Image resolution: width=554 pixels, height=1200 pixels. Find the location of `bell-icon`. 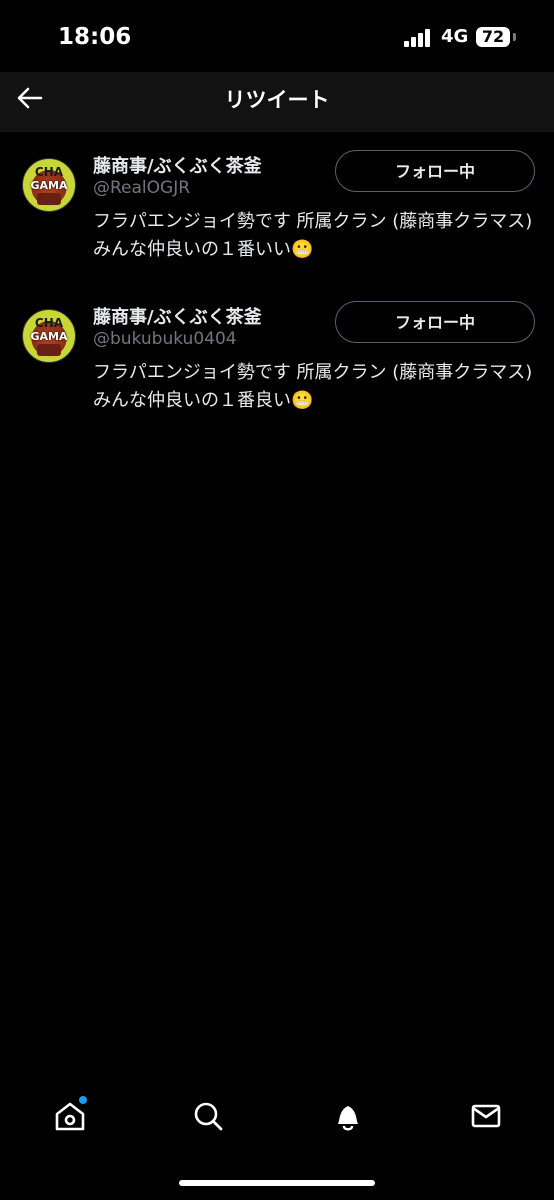

bell-icon is located at coordinates (348, 1116).